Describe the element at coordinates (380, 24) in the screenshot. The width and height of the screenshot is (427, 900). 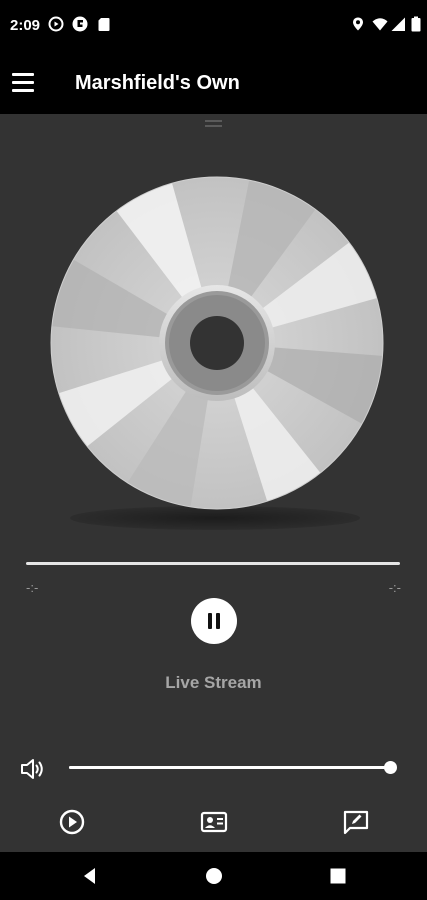
I see `wifi-icon` at that location.